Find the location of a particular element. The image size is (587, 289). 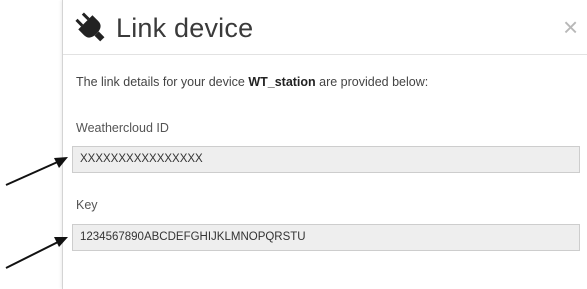

weathercloud-id-label: Weathercloud ID is located at coordinates (122, 128).